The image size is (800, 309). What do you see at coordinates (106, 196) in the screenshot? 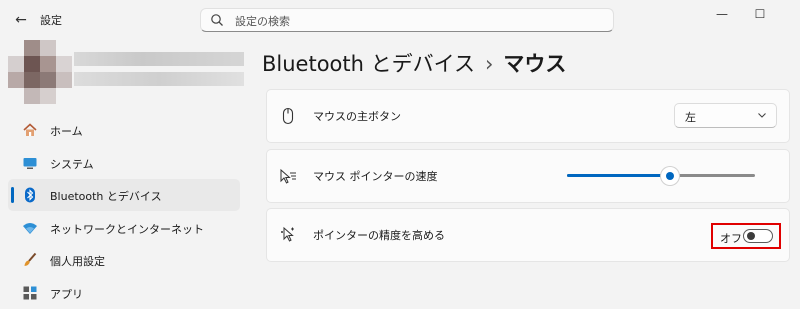
I see `sidebar-item-label: Bluetooth とデバイス` at bounding box center [106, 196].